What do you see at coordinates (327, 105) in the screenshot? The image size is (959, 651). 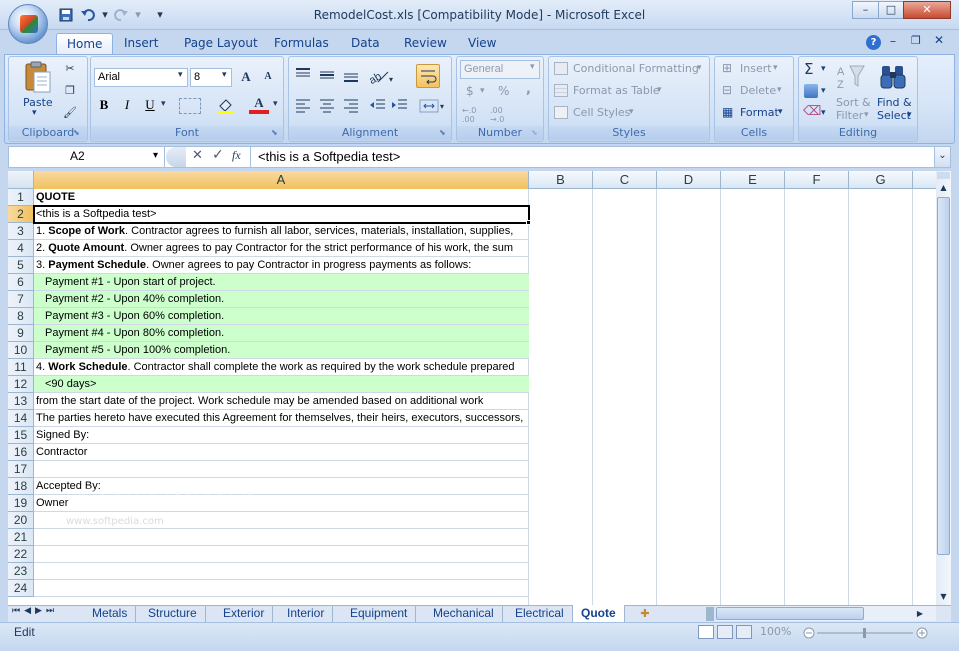 I see `align-center-icon` at bounding box center [327, 105].